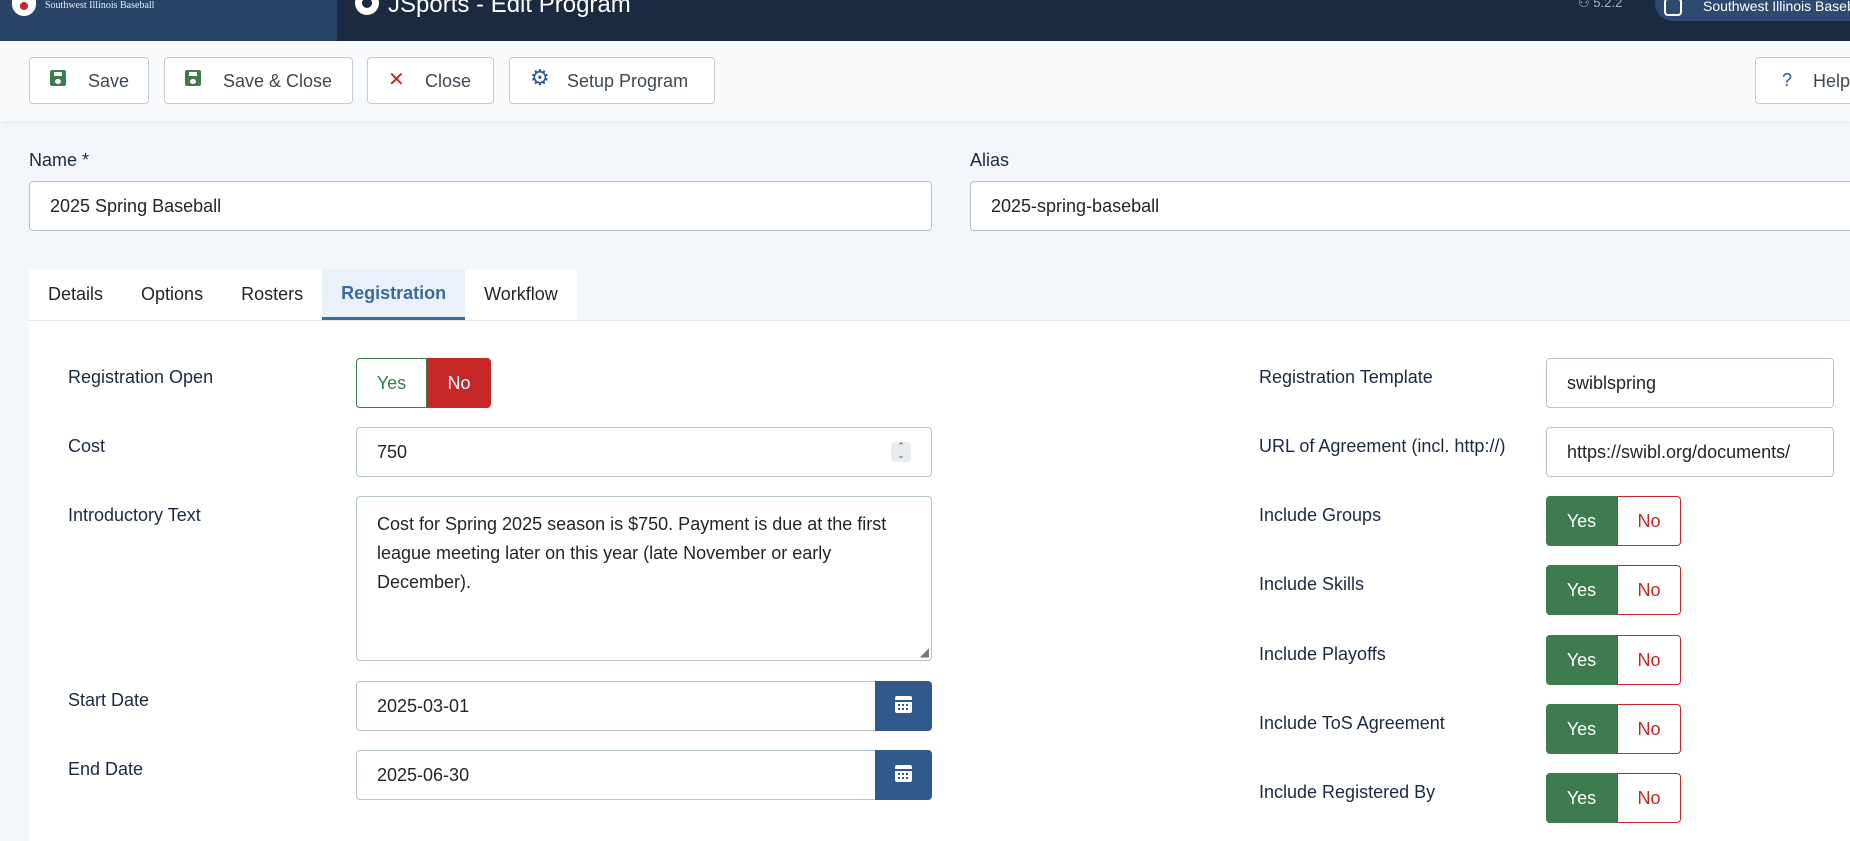 This screenshot has height=841, width=1850. What do you see at coordinates (1679, 451) in the screenshot?
I see `agreement-url-value: https://swibl.org/documents/` at bounding box center [1679, 451].